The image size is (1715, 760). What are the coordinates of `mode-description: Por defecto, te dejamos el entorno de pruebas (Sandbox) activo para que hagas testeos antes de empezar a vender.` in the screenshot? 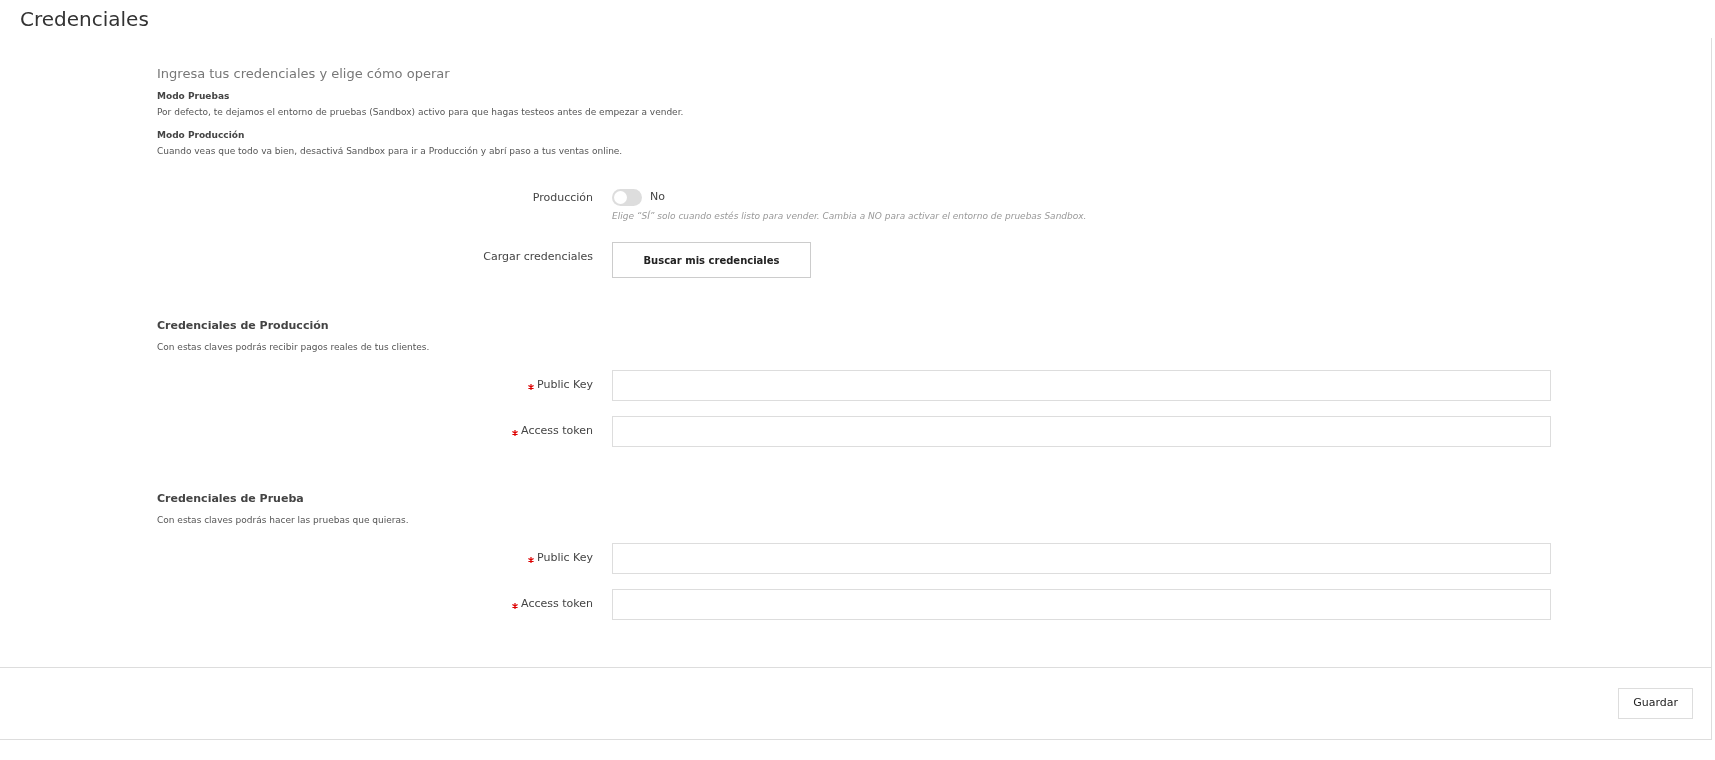 It's located at (421, 112).